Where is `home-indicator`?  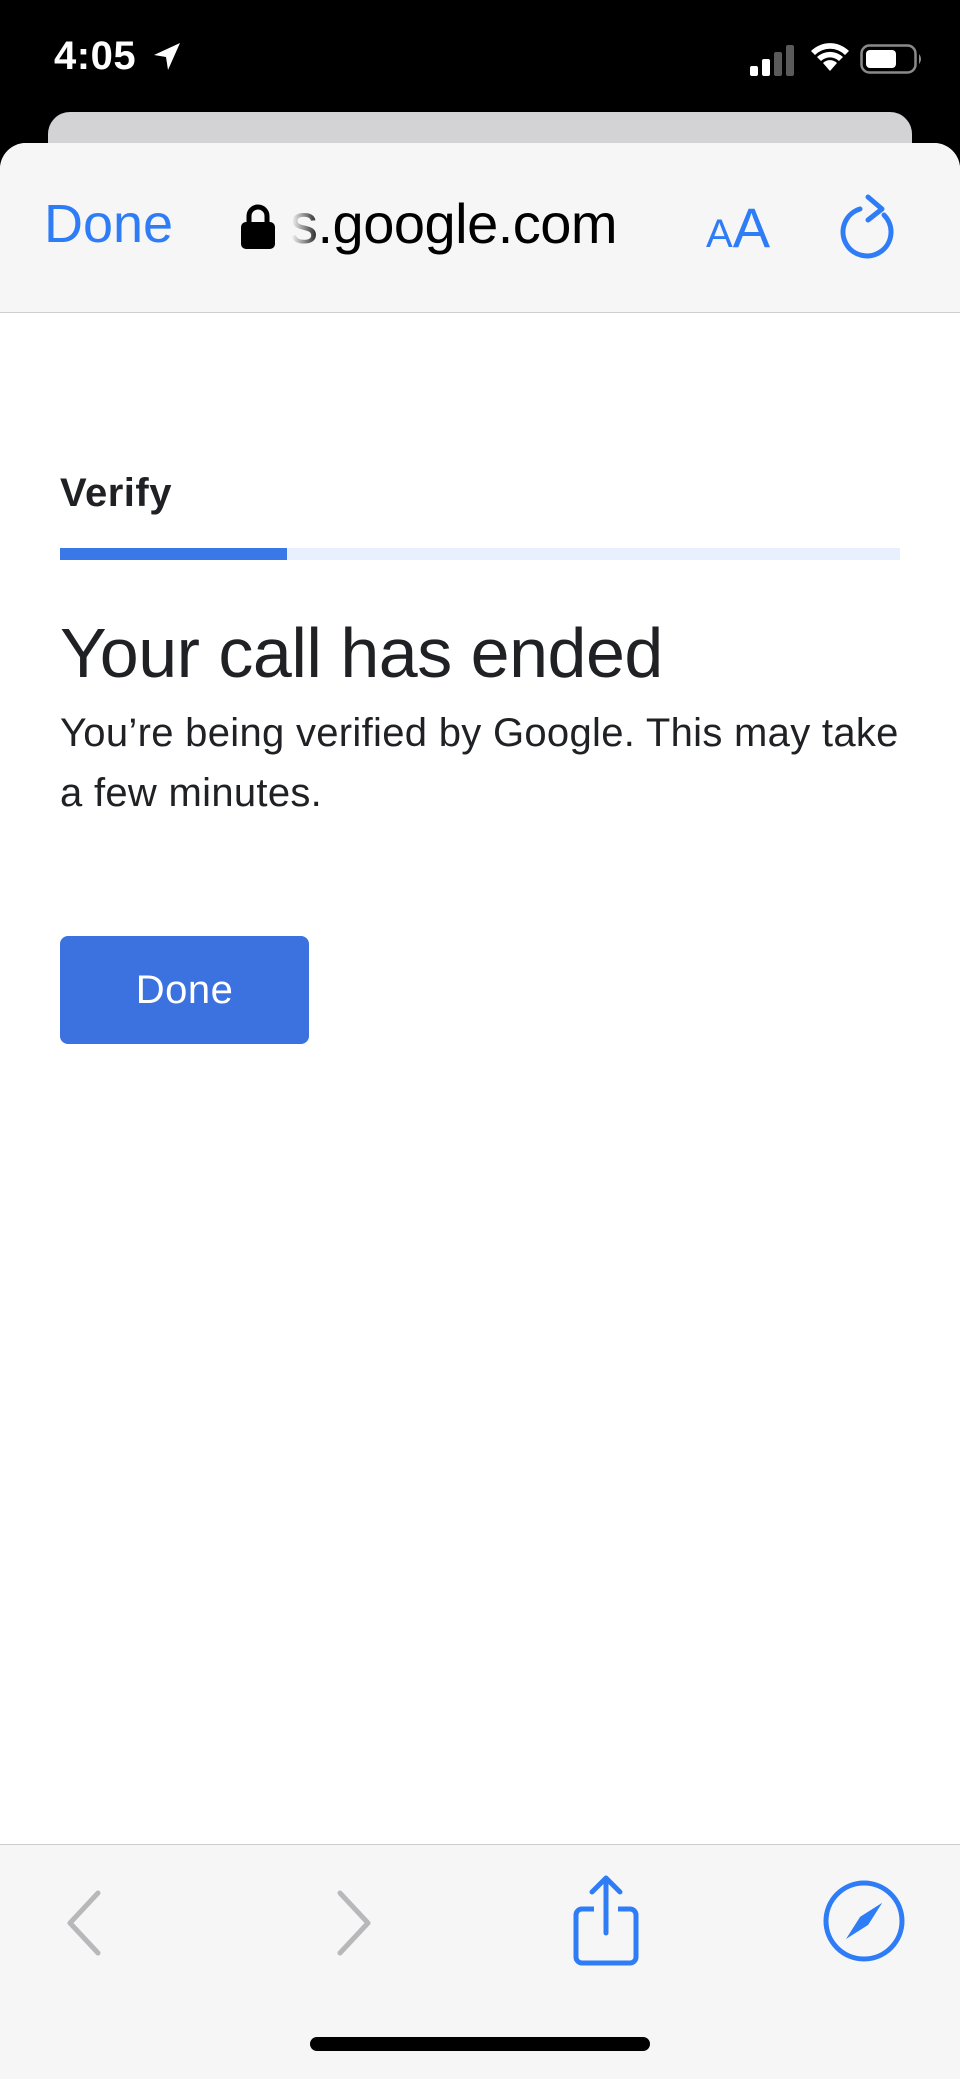
home-indicator is located at coordinates (480, 2044).